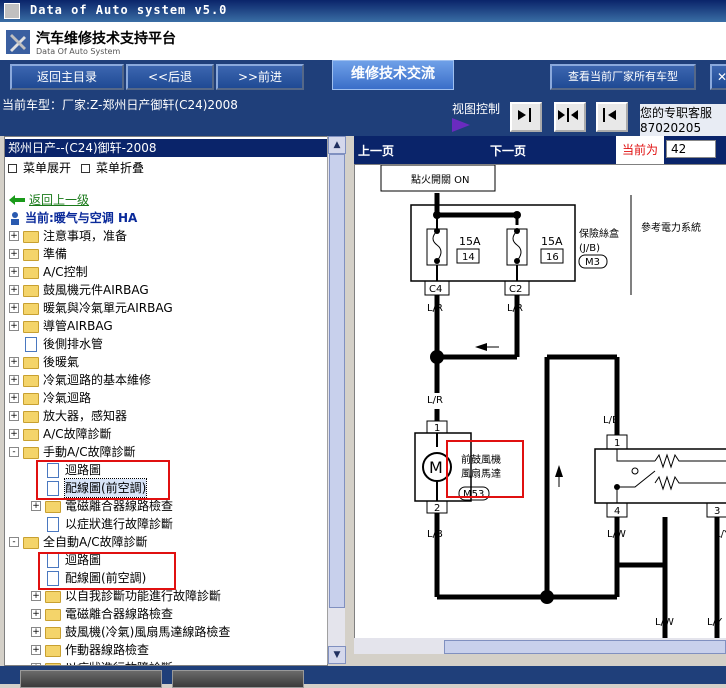 The height and width of the screenshot is (688, 726). What do you see at coordinates (67, 398) in the screenshot?
I see `tree-item-label: 冷氣迴路` at bounding box center [67, 398].